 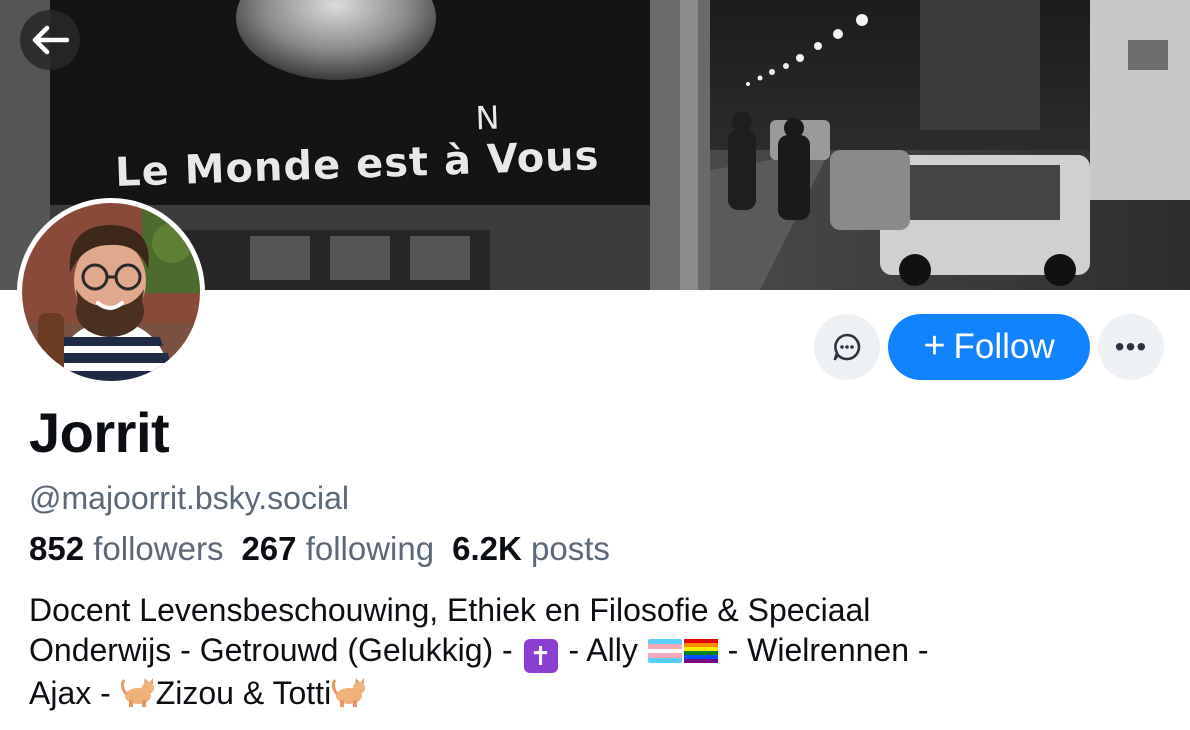 I want to click on following-stat: 267 following, so click(x=337, y=549).